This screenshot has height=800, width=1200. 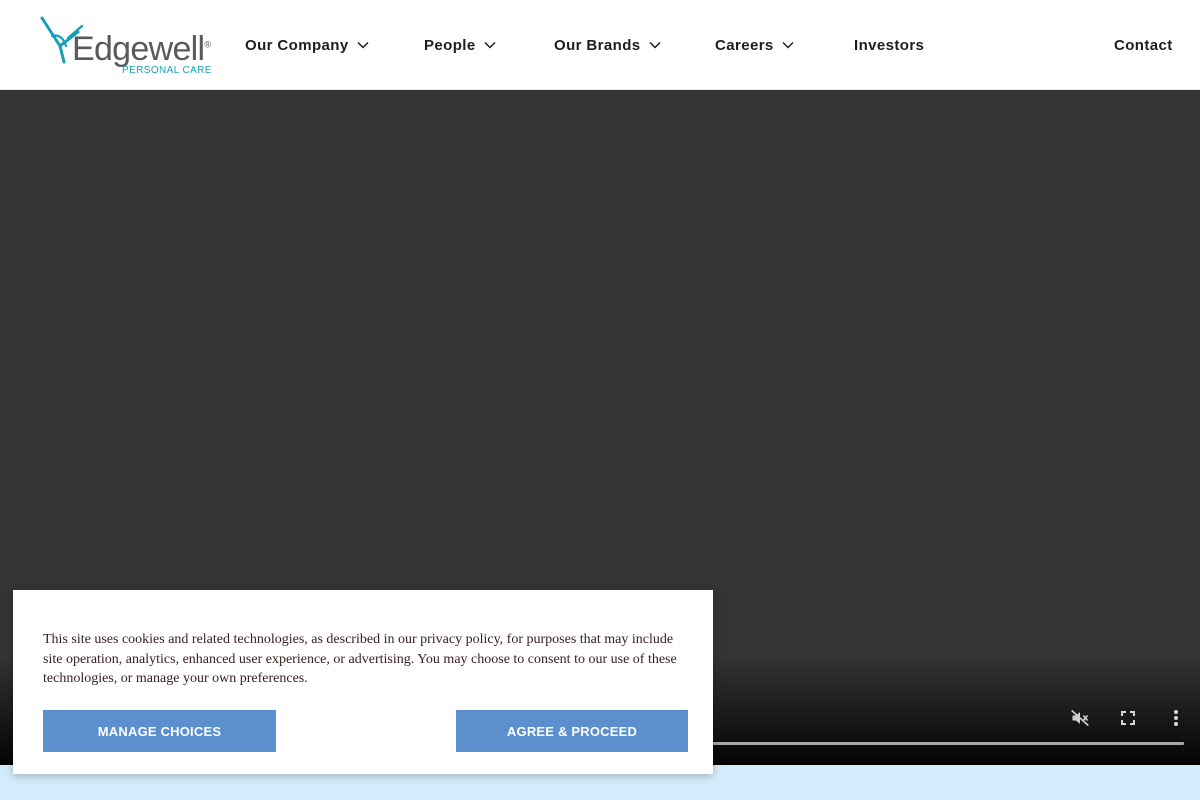 I want to click on fullscreen-icon, so click(x=1128, y=718).